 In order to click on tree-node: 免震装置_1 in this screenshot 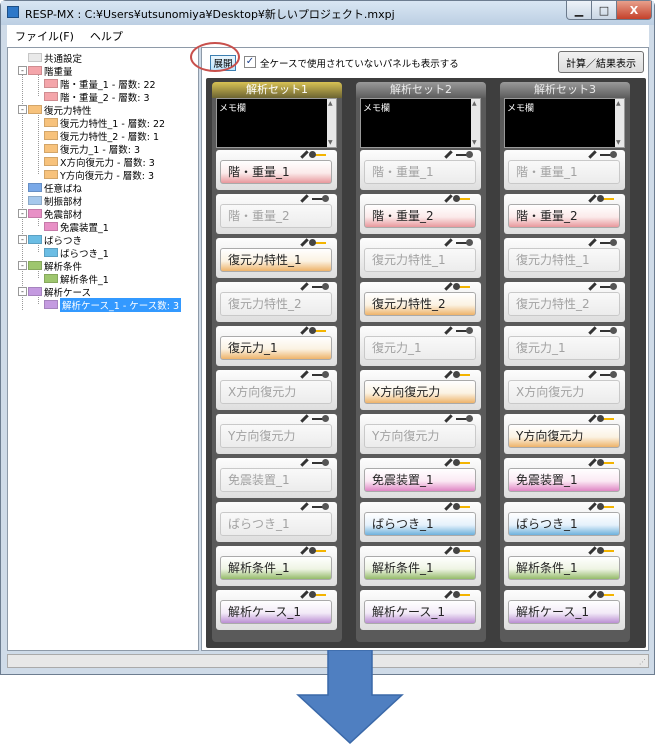, I will do `click(76, 227)`.